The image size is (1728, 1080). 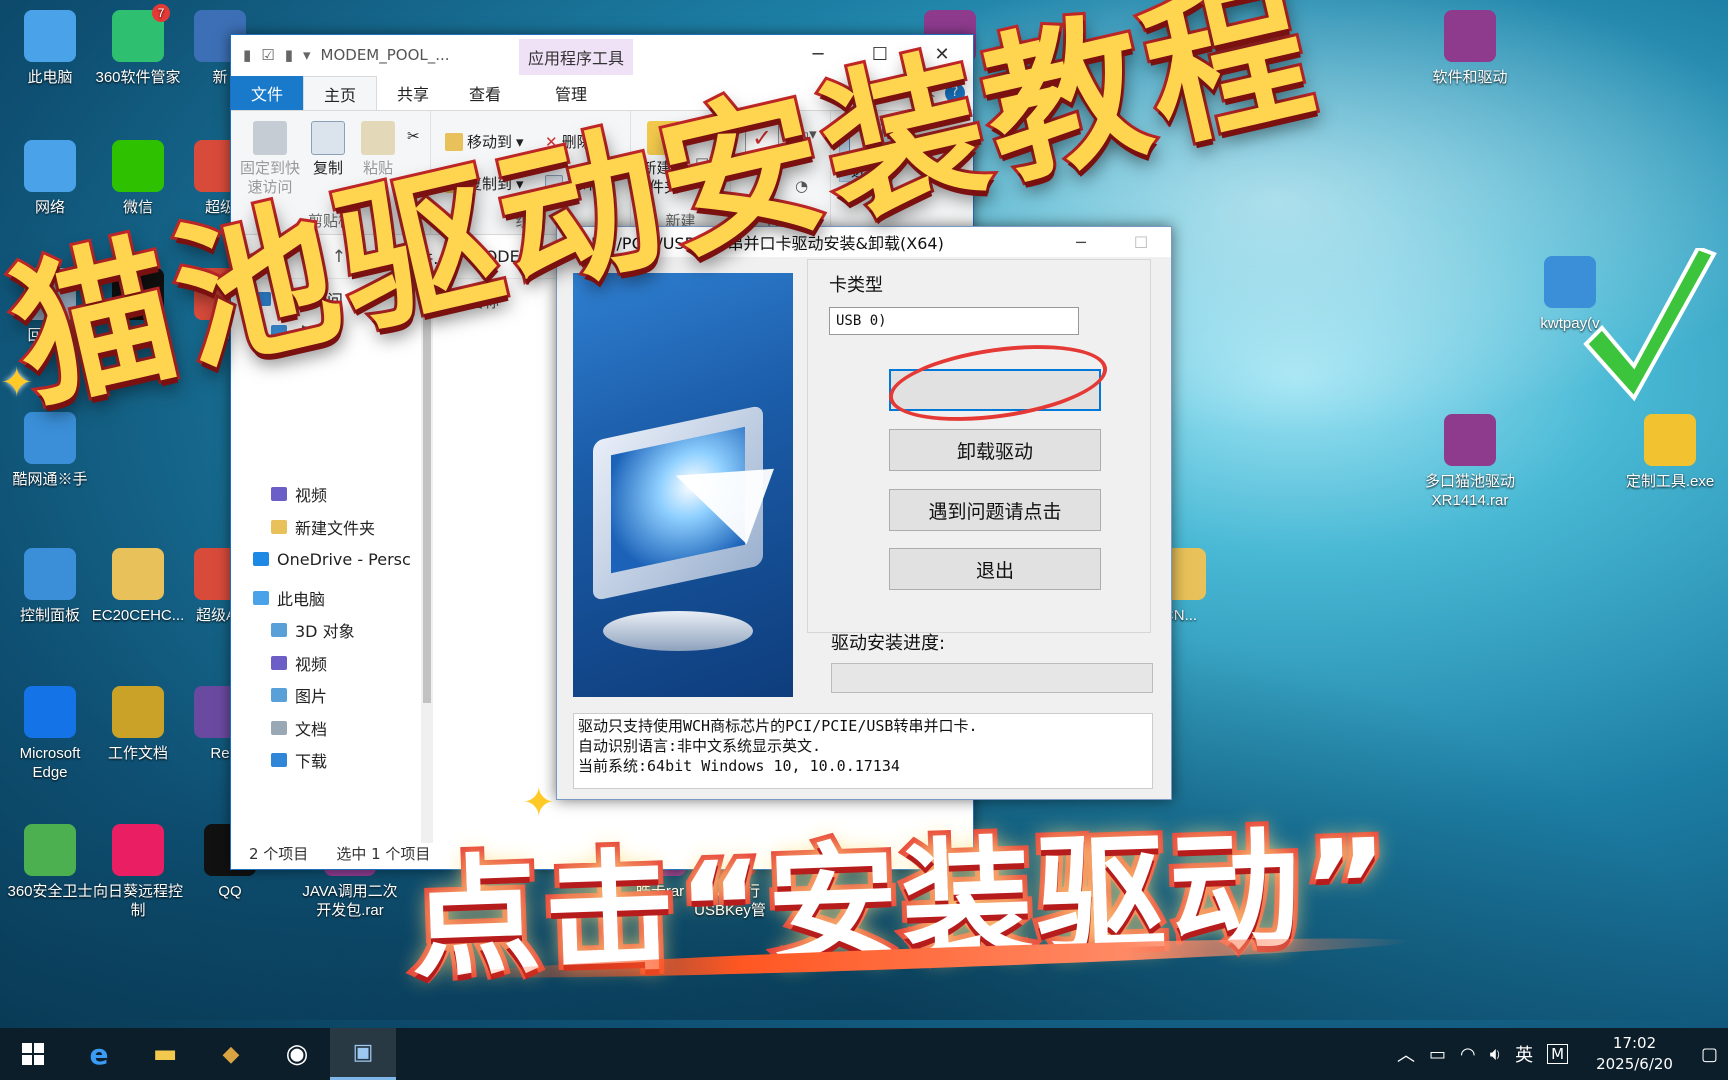 I want to click on maximize-icon: ☐, so click(x=1141, y=242).